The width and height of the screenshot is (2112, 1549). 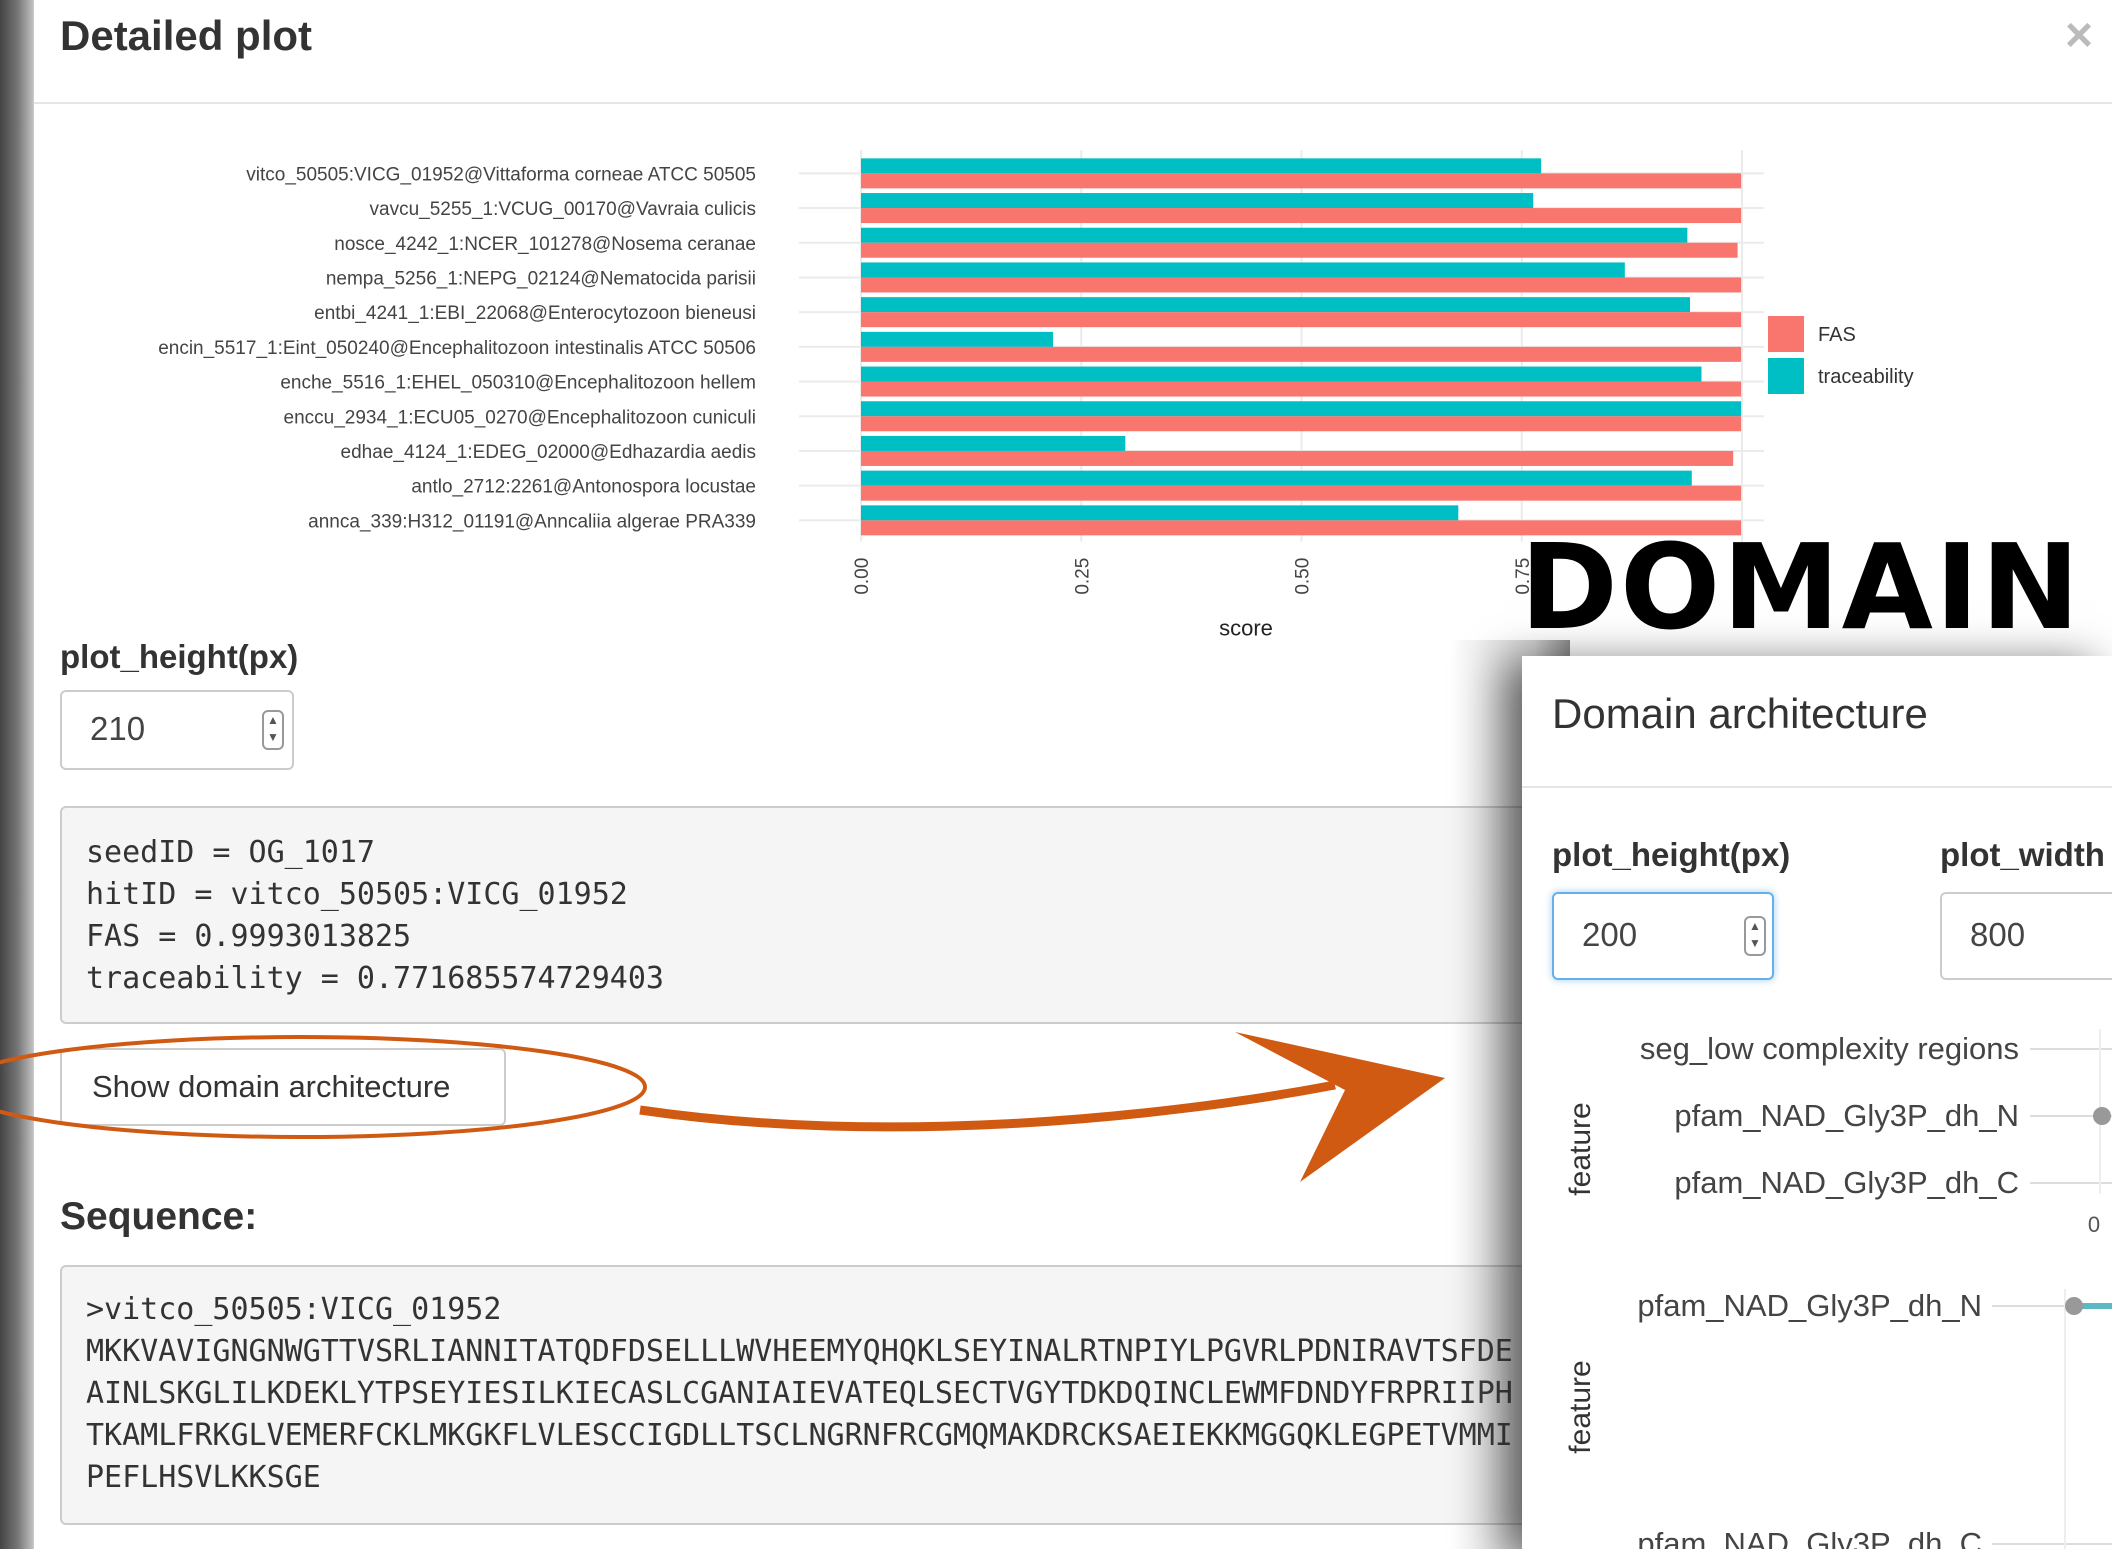 What do you see at coordinates (1663, 936) in the screenshot?
I see `domain-height-input: 200 ▲ ▼` at bounding box center [1663, 936].